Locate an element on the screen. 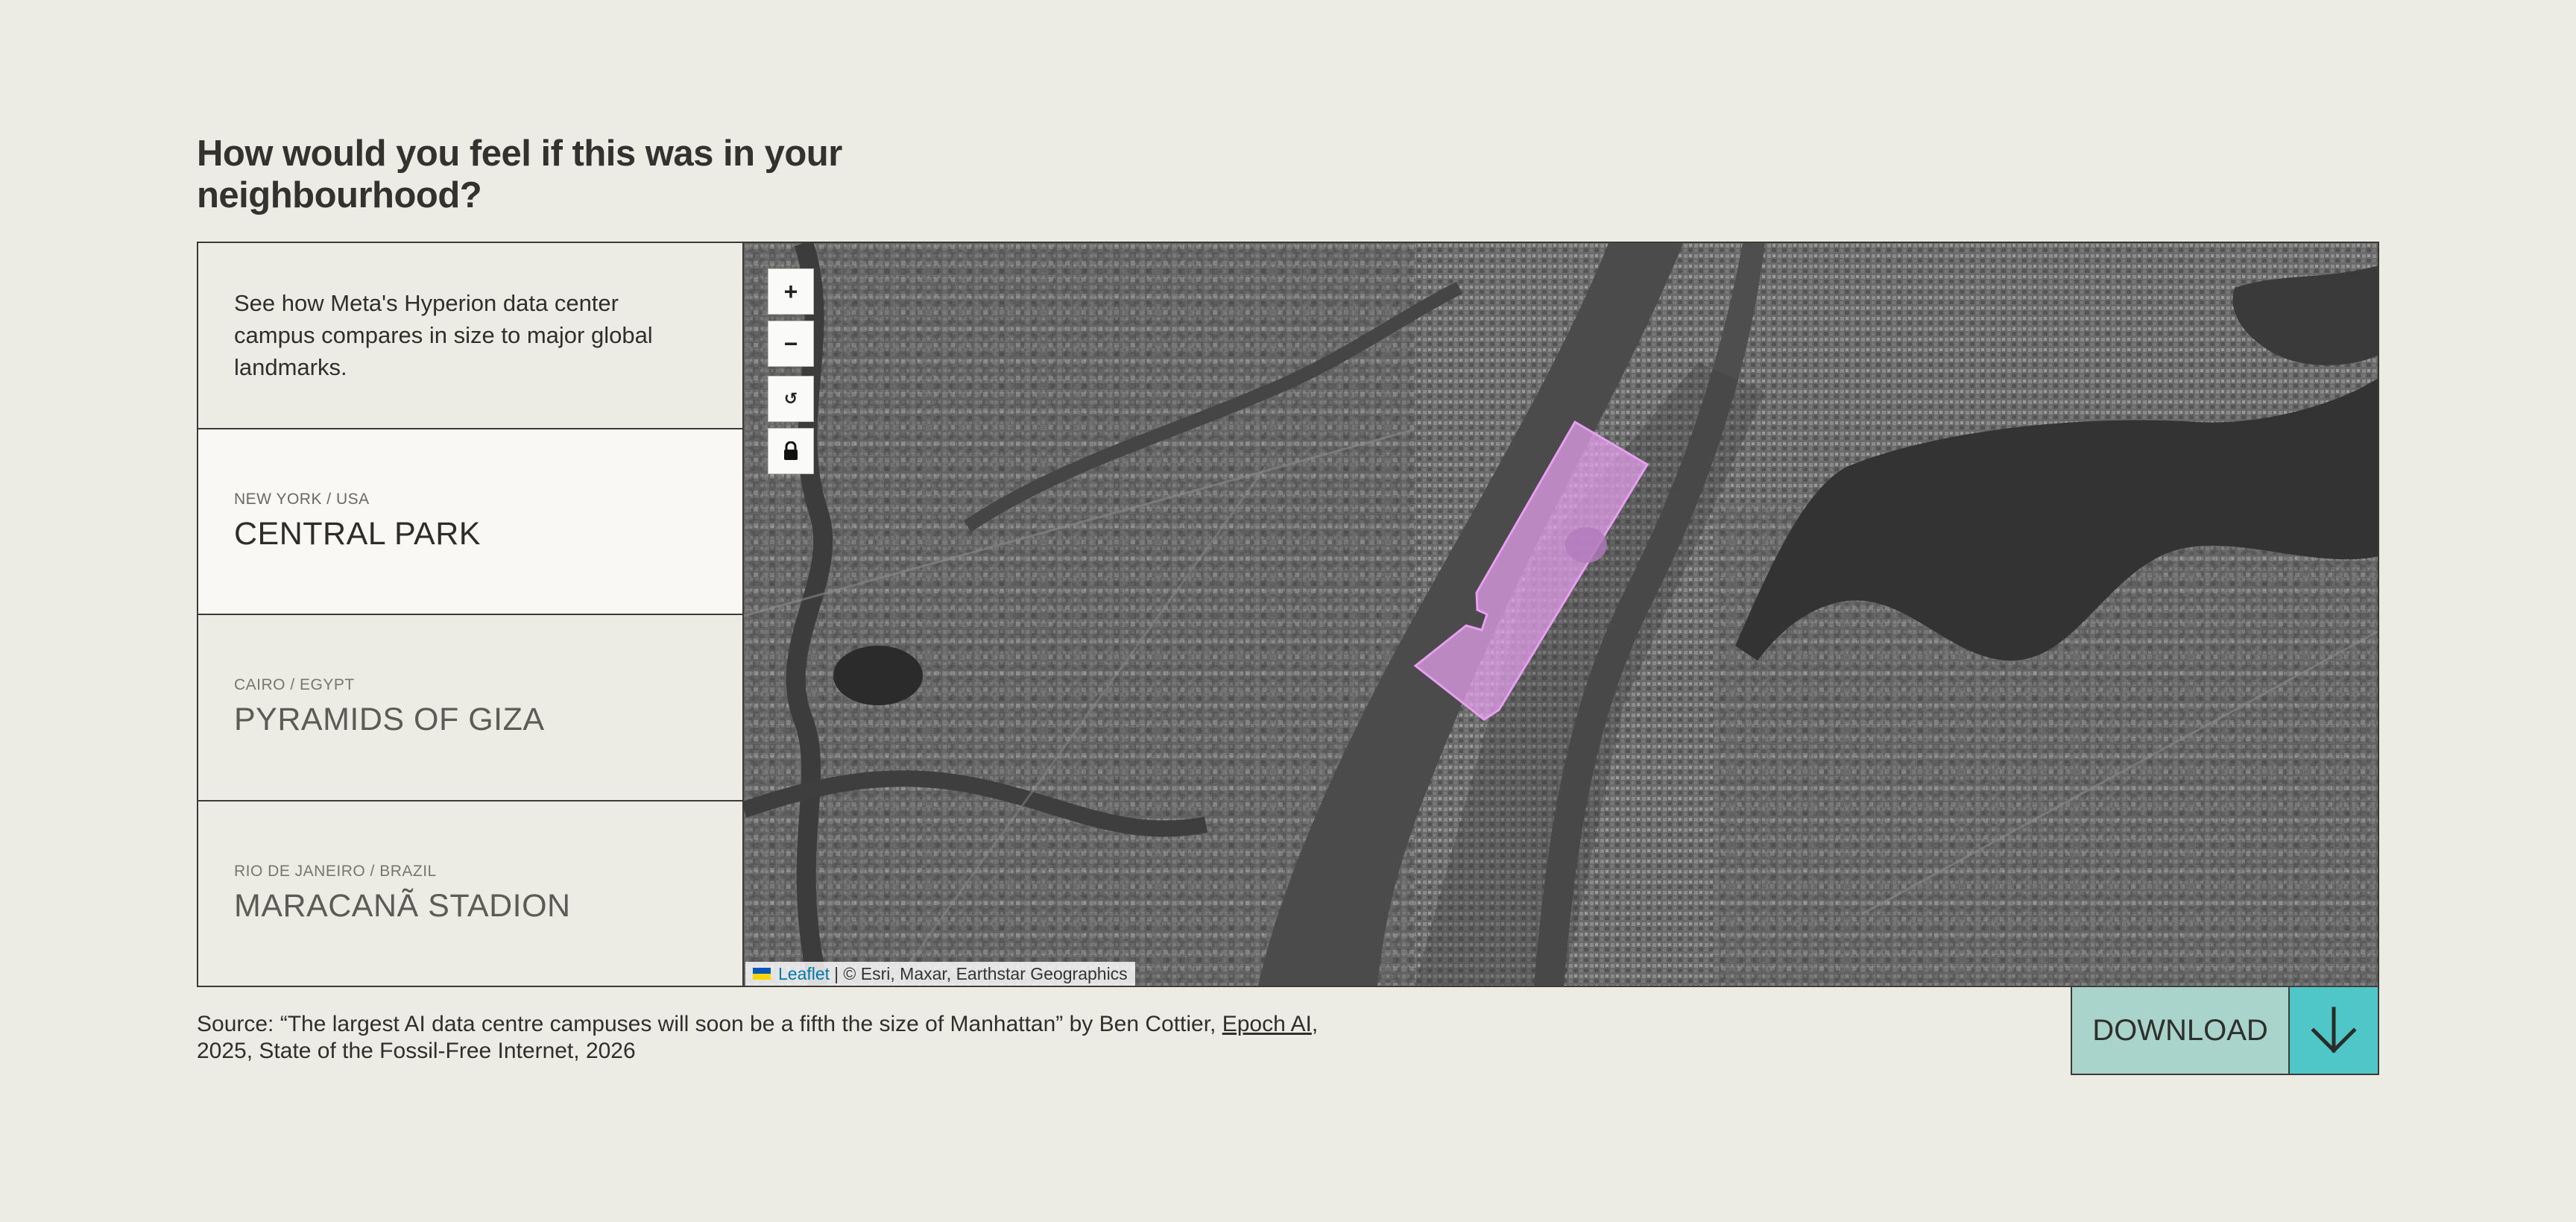 The height and width of the screenshot is (1222, 2576). reset-view-button: ↺ is located at coordinates (791, 399).